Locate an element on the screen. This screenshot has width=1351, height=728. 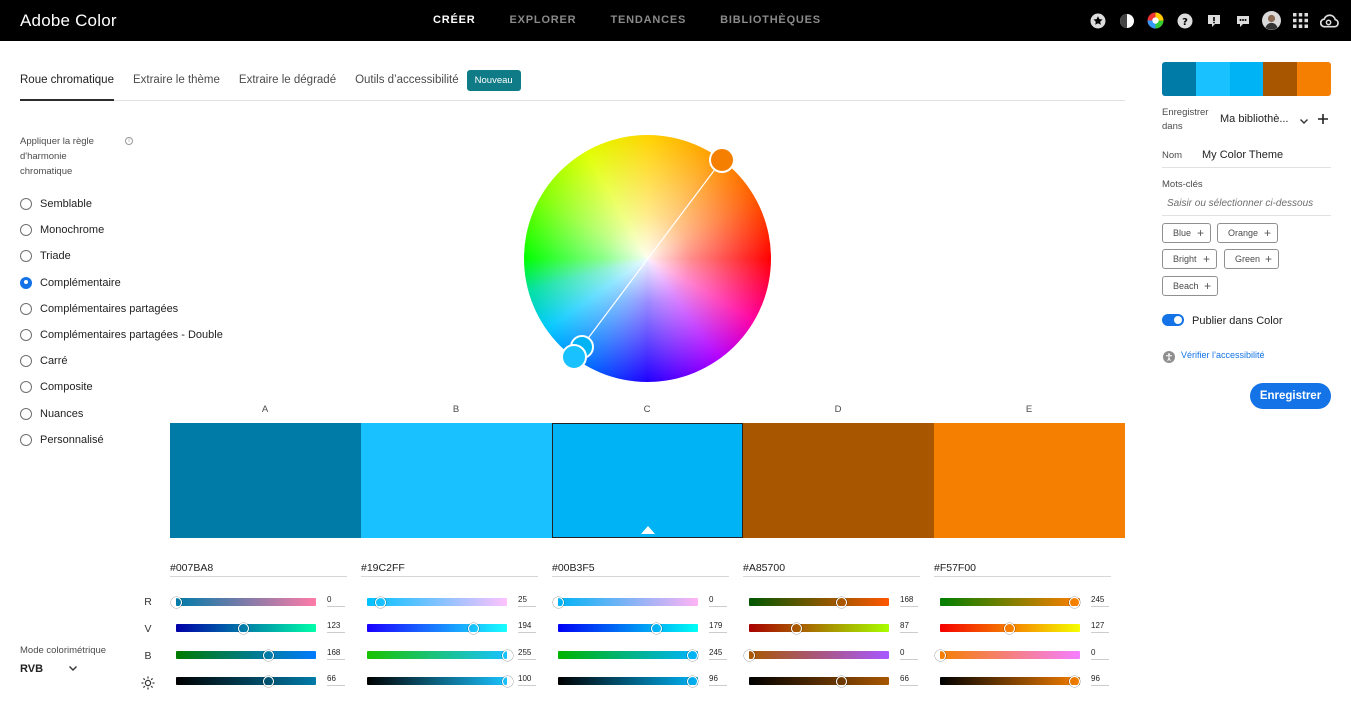
slider-value-g: 123 is located at coordinates (336, 626).